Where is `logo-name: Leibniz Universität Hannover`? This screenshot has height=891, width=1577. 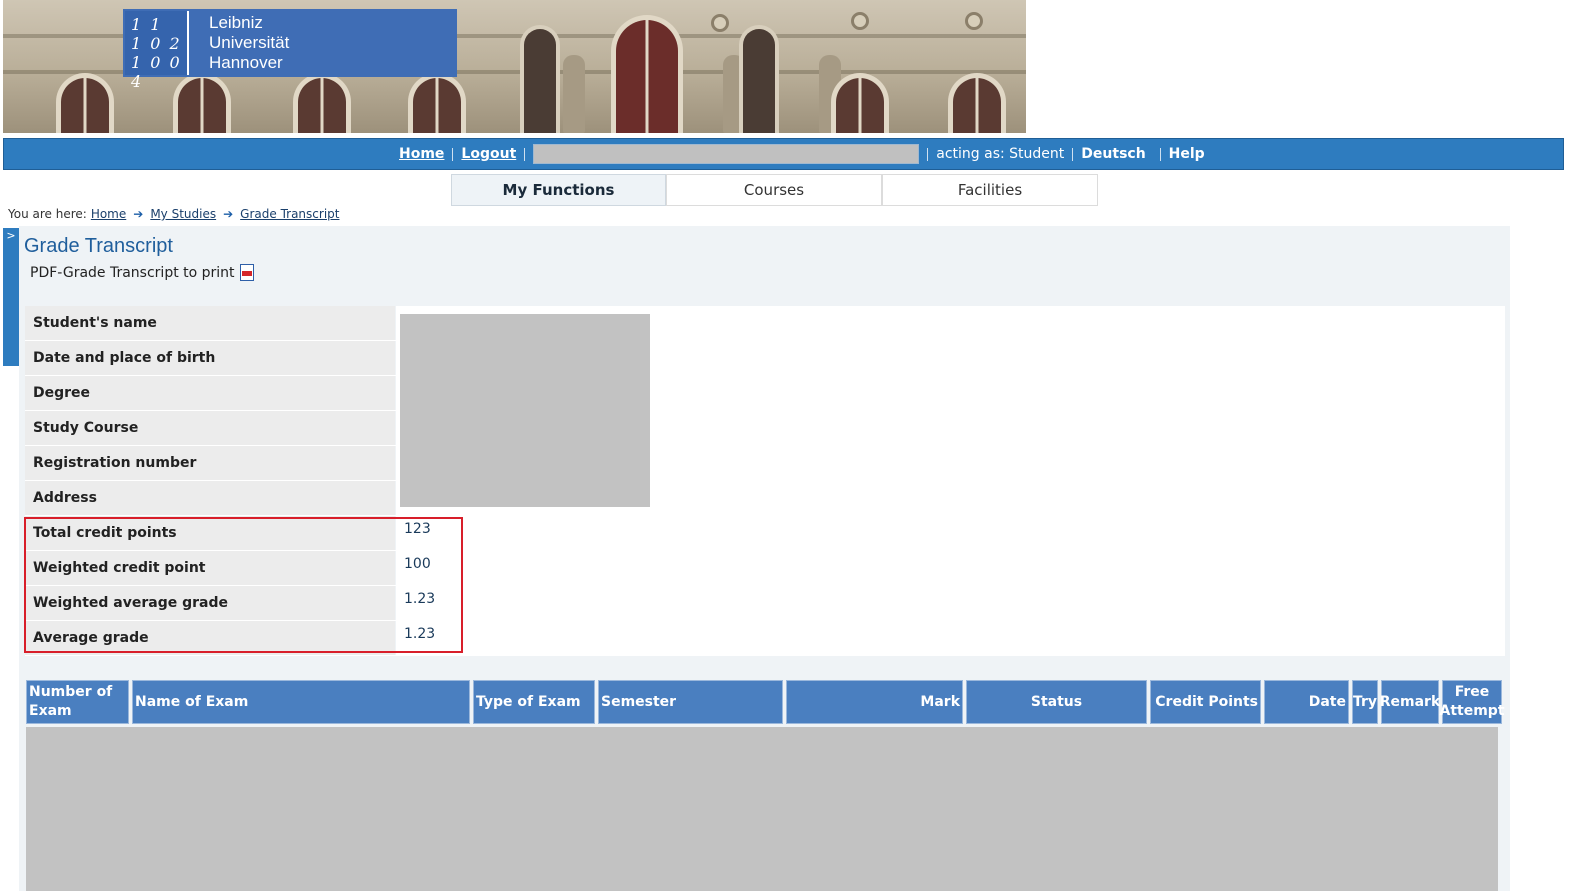
logo-name: Leibniz Universität Hannover is located at coordinates (249, 43).